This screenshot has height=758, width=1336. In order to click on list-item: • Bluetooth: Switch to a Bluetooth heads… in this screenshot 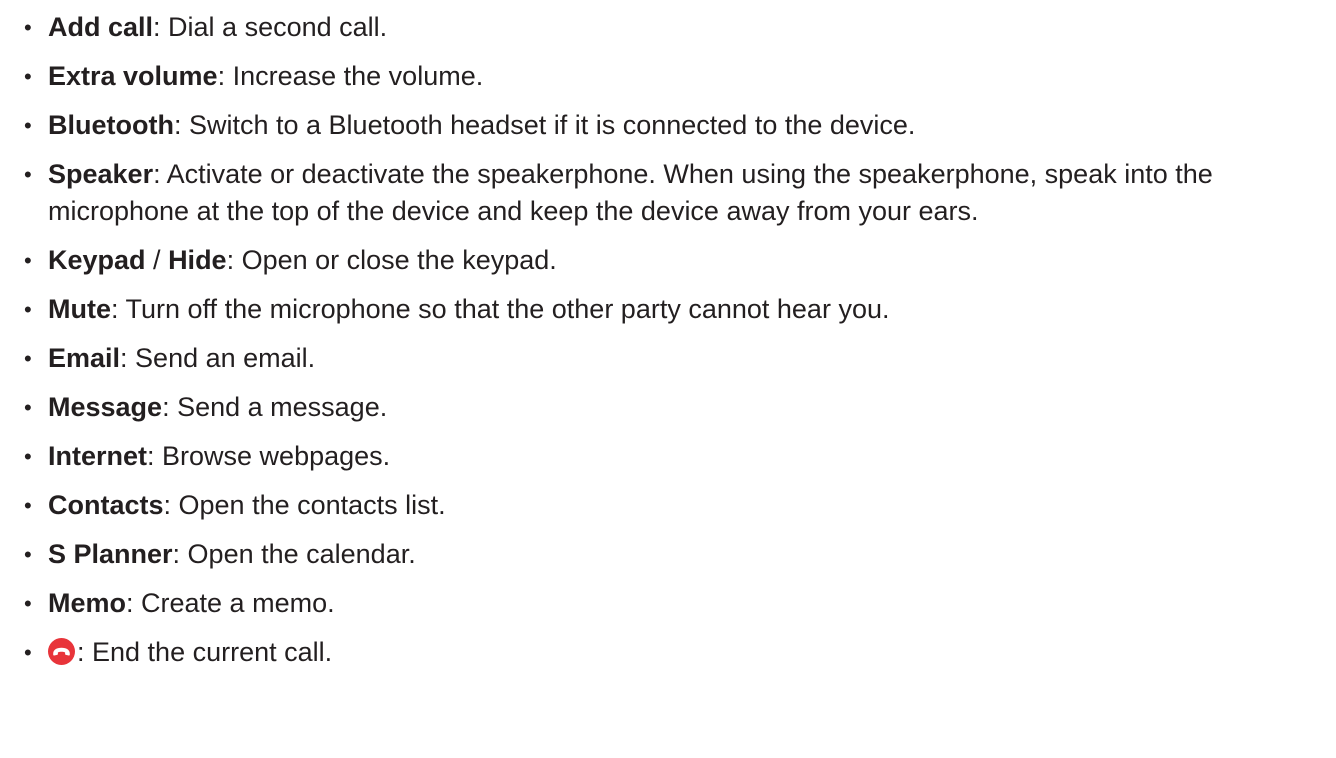, I will do `click(668, 125)`.